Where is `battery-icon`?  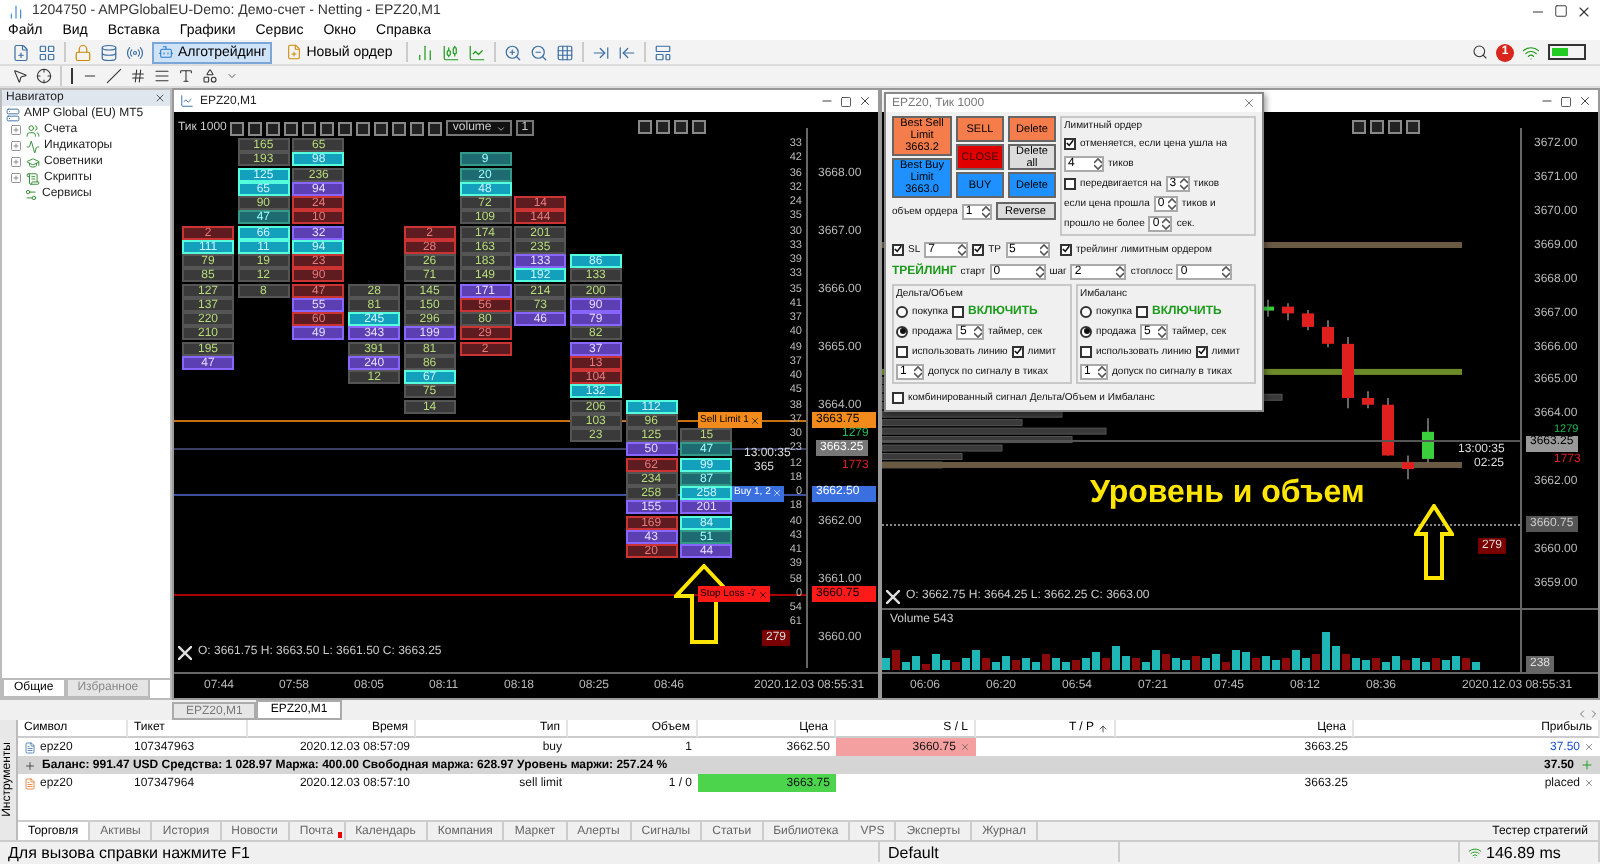 battery-icon is located at coordinates (1568, 52).